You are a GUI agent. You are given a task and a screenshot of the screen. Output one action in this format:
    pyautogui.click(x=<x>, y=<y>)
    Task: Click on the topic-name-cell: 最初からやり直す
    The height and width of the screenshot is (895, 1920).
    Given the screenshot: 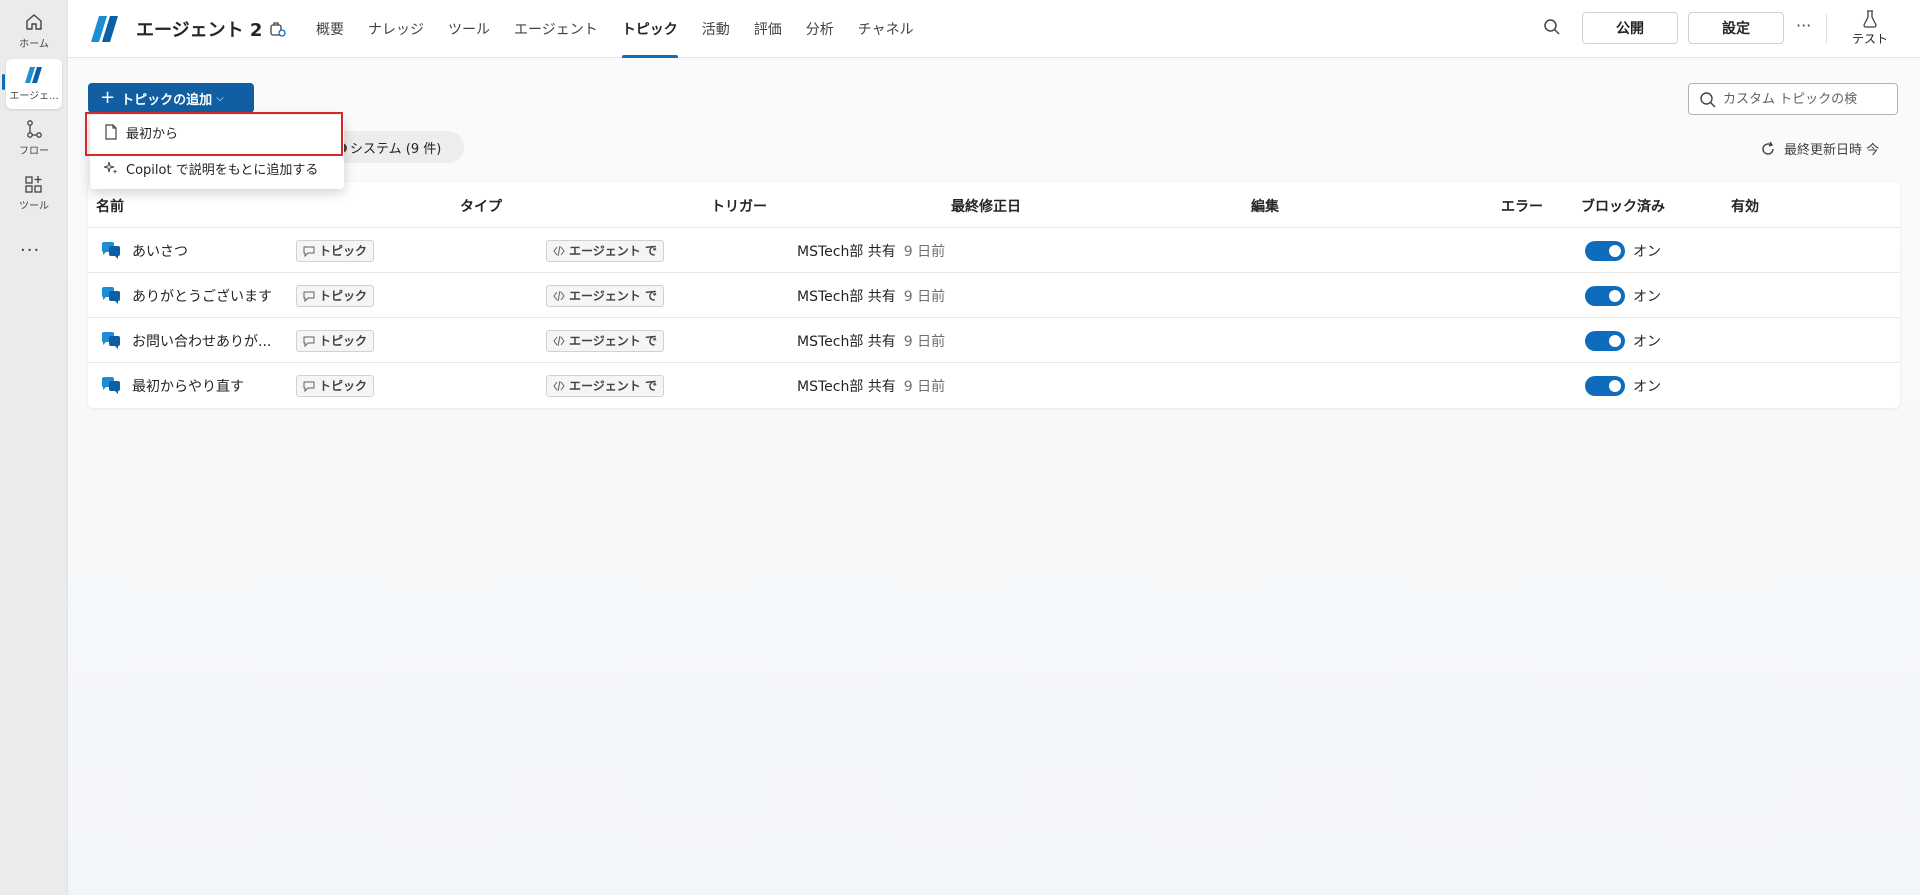 What is the action you would take?
    pyautogui.click(x=172, y=385)
    